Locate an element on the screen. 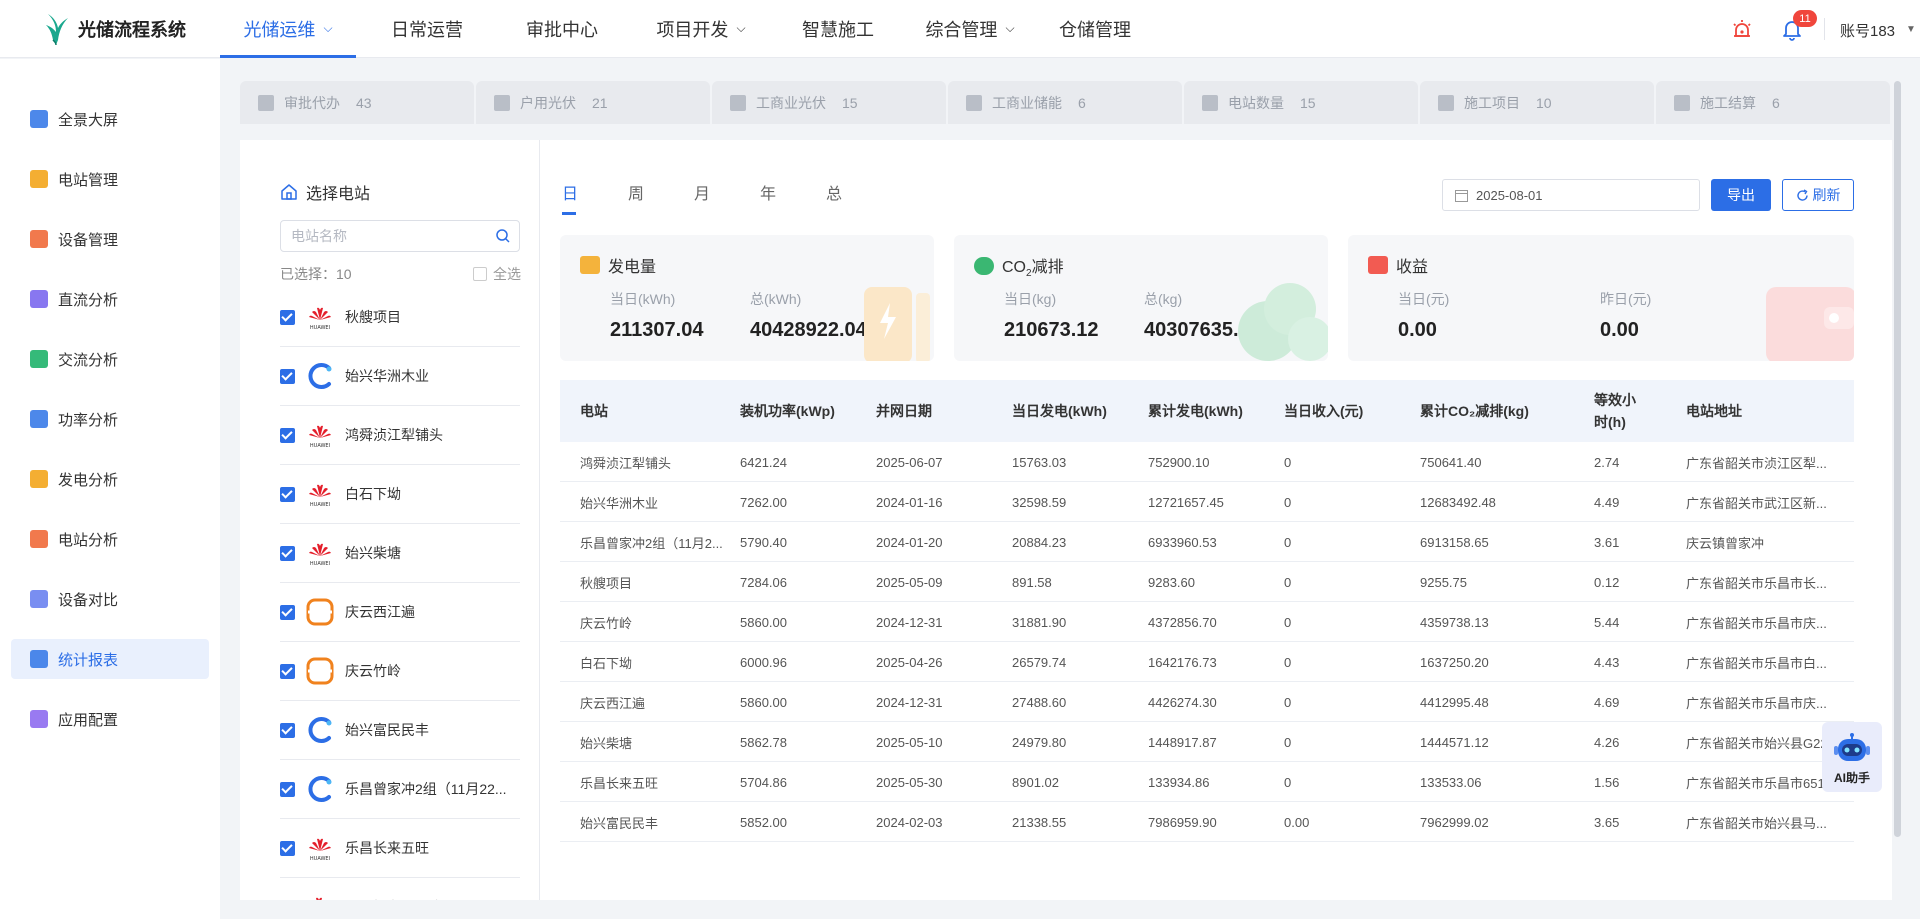 This screenshot has height=919, width=1920. table-cell: 庆云镇曾家冲 is located at coordinates (1725, 543).